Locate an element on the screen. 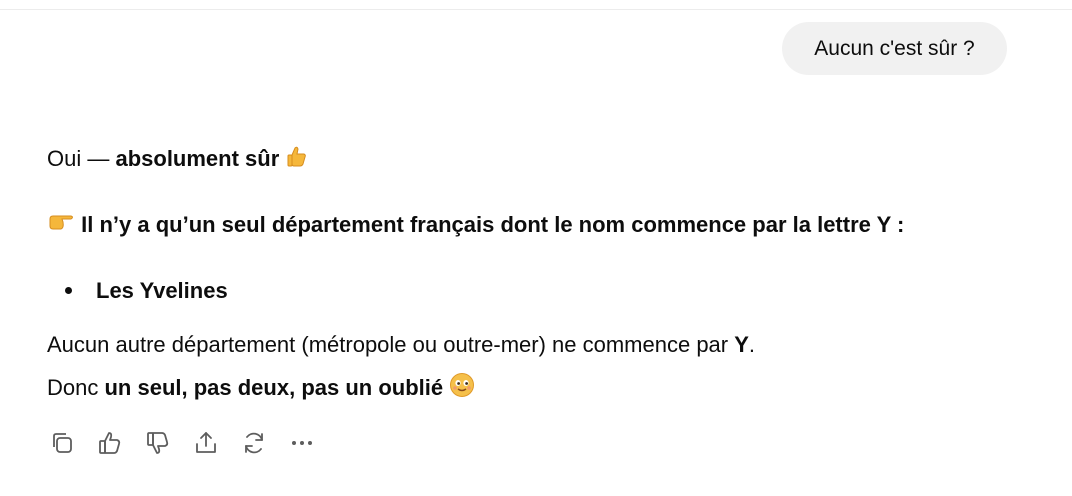  copy-icon is located at coordinates (62, 443).